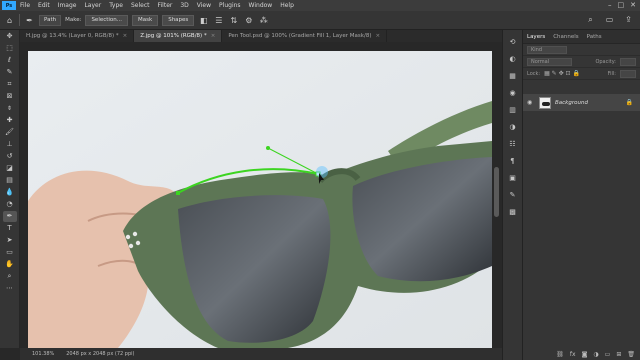  Describe the element at coordinates (629, 102) in the screenshot. I see `lock-icon: 🔒` at that location.